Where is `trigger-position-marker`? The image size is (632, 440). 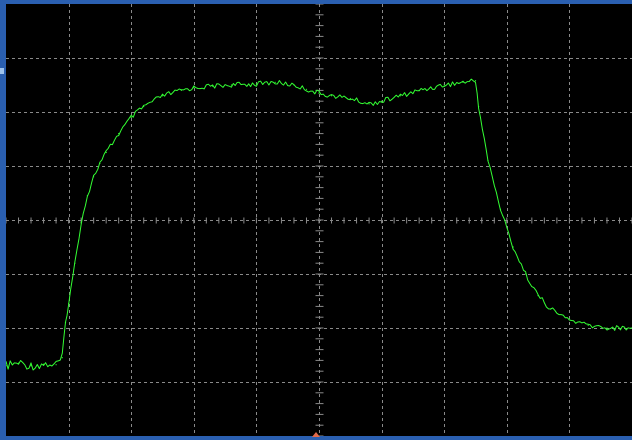 trigger-position-marker is located at coordinates (316, 434).